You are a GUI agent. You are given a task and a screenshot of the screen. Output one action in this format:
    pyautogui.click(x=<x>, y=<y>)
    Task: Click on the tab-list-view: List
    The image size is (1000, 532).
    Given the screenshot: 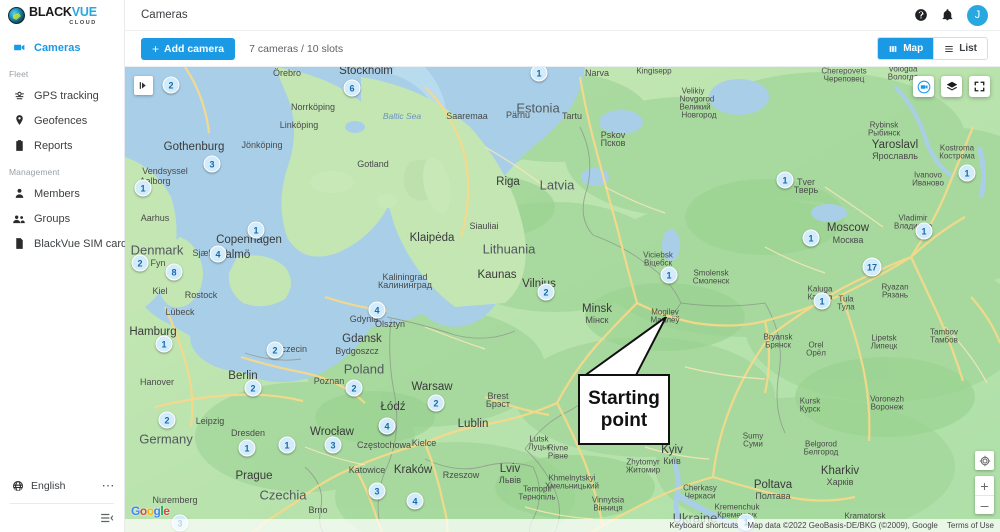 What is the action you would take?
    pyautogui.click(x=960, y=48)
    